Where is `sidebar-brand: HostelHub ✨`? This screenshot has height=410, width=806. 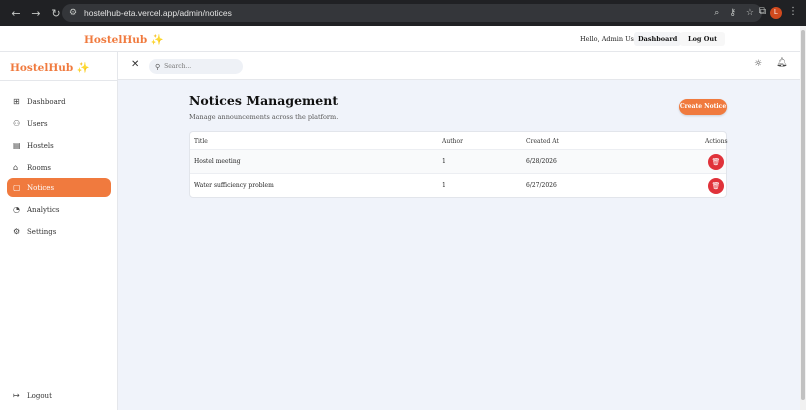 sidebar-brand: HostelHub ✨ is located at coordinates (50, 67).